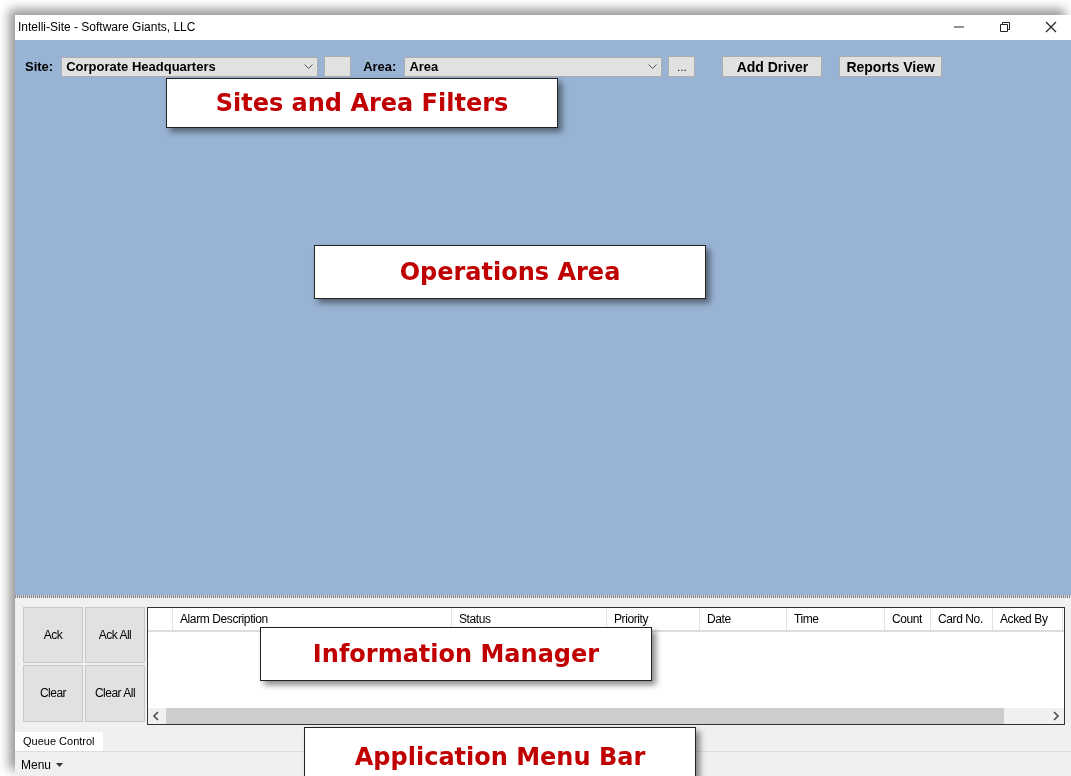  What do you see at coordinates (908, 618) in the screenshot?
I see `column-header: Count` at bounding box center [908, 618].